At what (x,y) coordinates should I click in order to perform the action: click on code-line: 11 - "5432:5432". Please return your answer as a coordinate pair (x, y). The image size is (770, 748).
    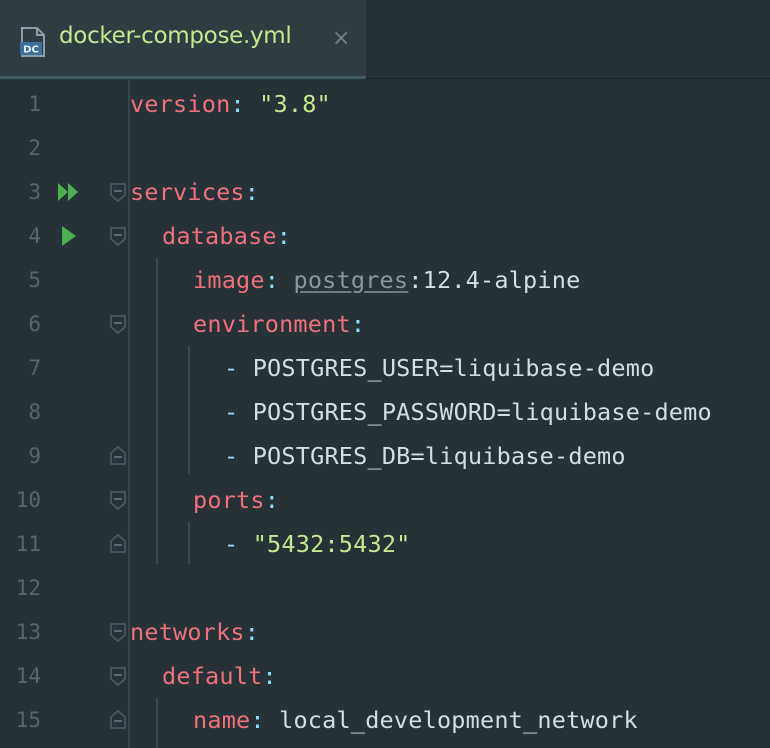
    Looking at the image, I should click on (385, 544).